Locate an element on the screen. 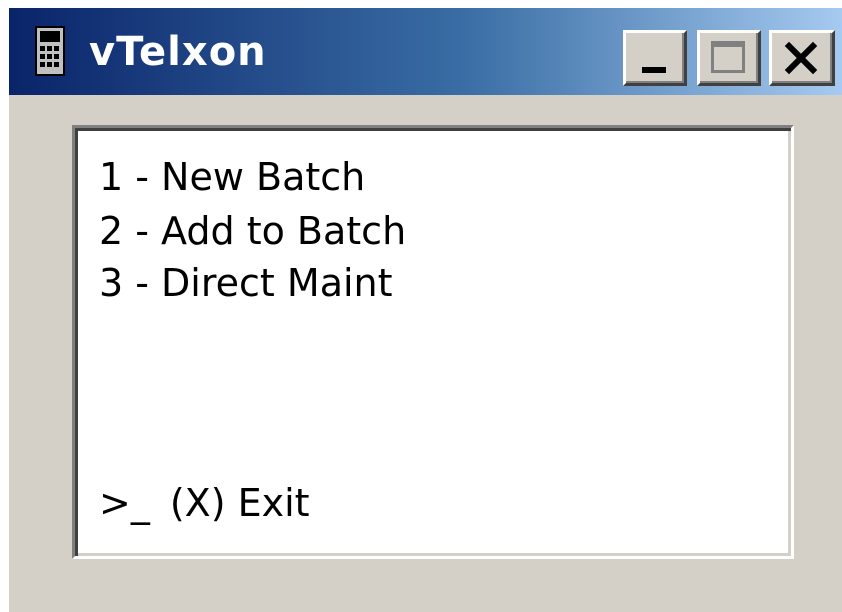  title-bar: vTelxon is located at coordinates (425, 51).